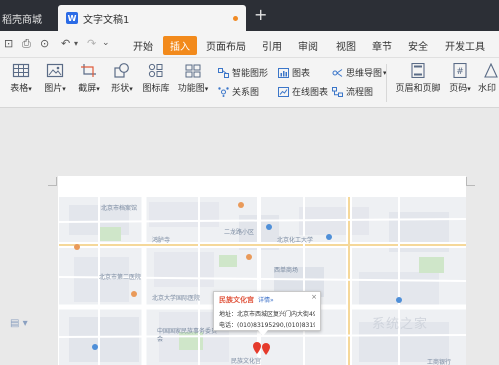 The width and height of the screenshot is (499, 365). What do you see at coordinates (156, 89) in the screenshot?
I see `icon-library-label: 图标库` at bounding box center [156, 89].